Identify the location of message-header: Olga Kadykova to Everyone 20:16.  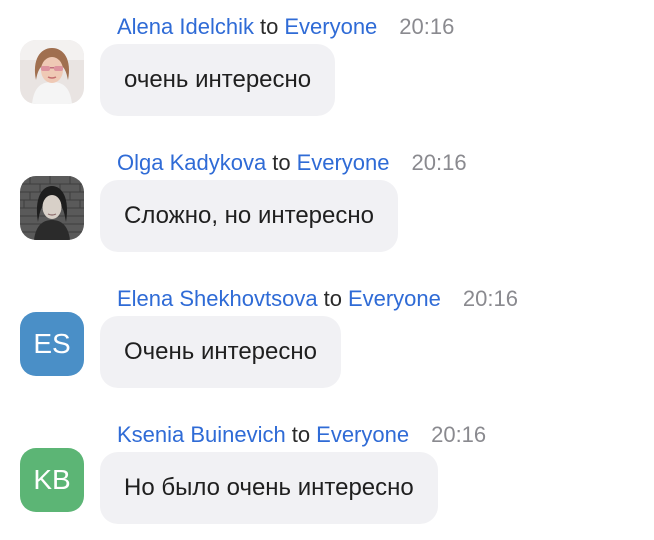
(292, 163).